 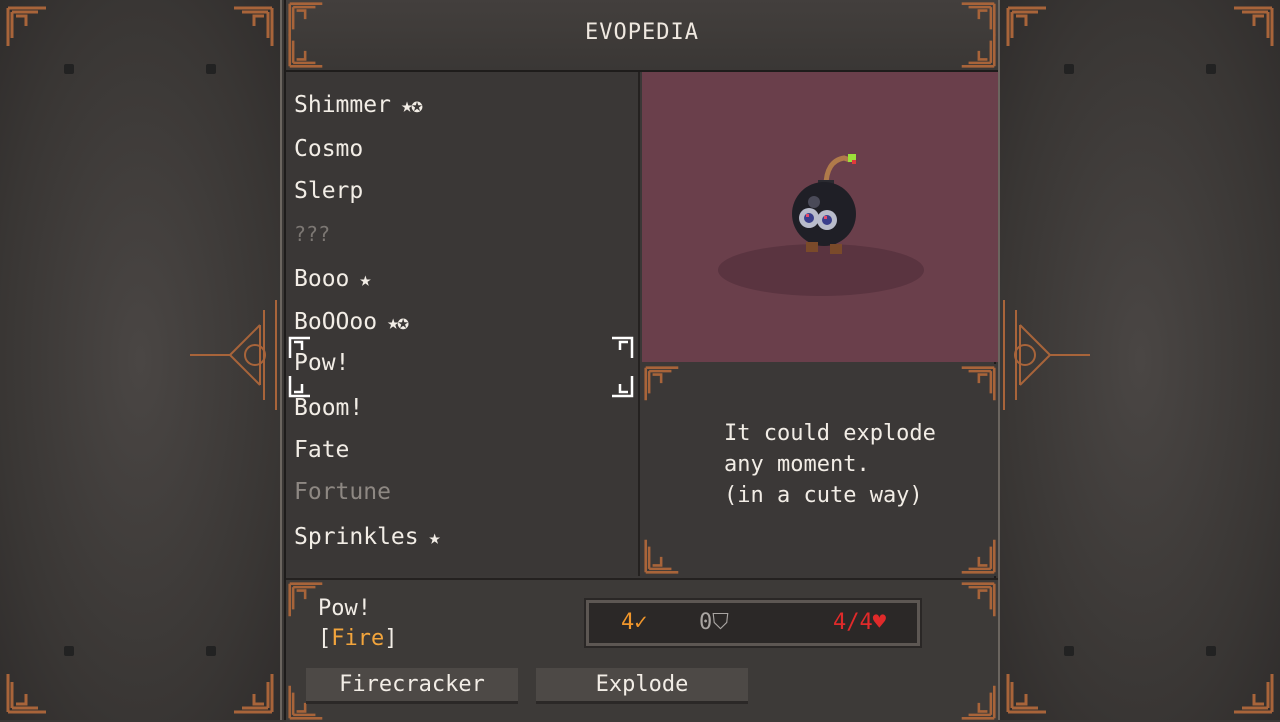 I want to click on list-item-label: BoOOoo, so click(x=336, y=322).